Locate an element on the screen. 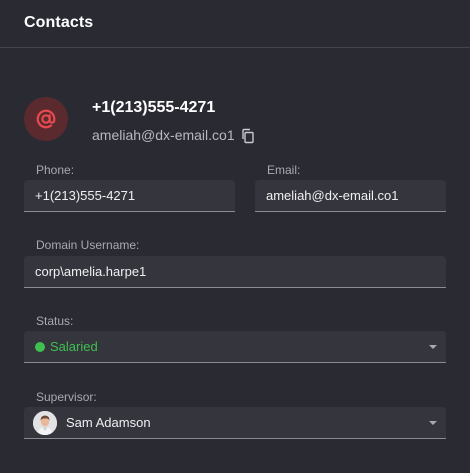  status-label: Status: is located at coordinates (55, 321).